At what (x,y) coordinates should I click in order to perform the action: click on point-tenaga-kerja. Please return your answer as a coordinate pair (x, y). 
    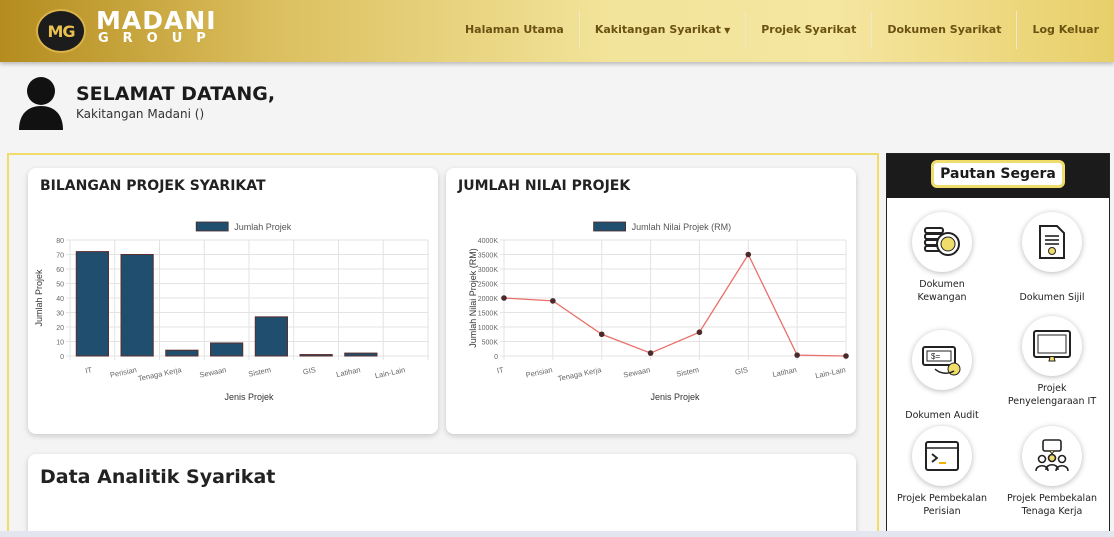
    Looking at the image, I should click on (601, 334).